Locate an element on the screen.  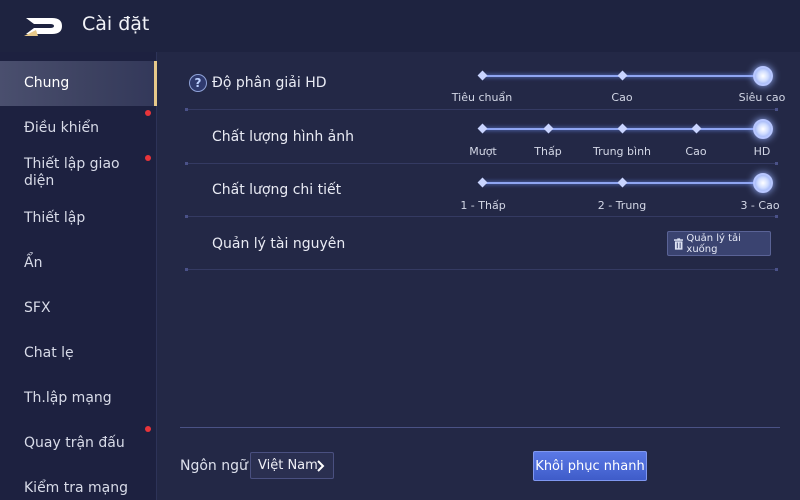
chevron-right-icon is located at coordinates (321, 466).